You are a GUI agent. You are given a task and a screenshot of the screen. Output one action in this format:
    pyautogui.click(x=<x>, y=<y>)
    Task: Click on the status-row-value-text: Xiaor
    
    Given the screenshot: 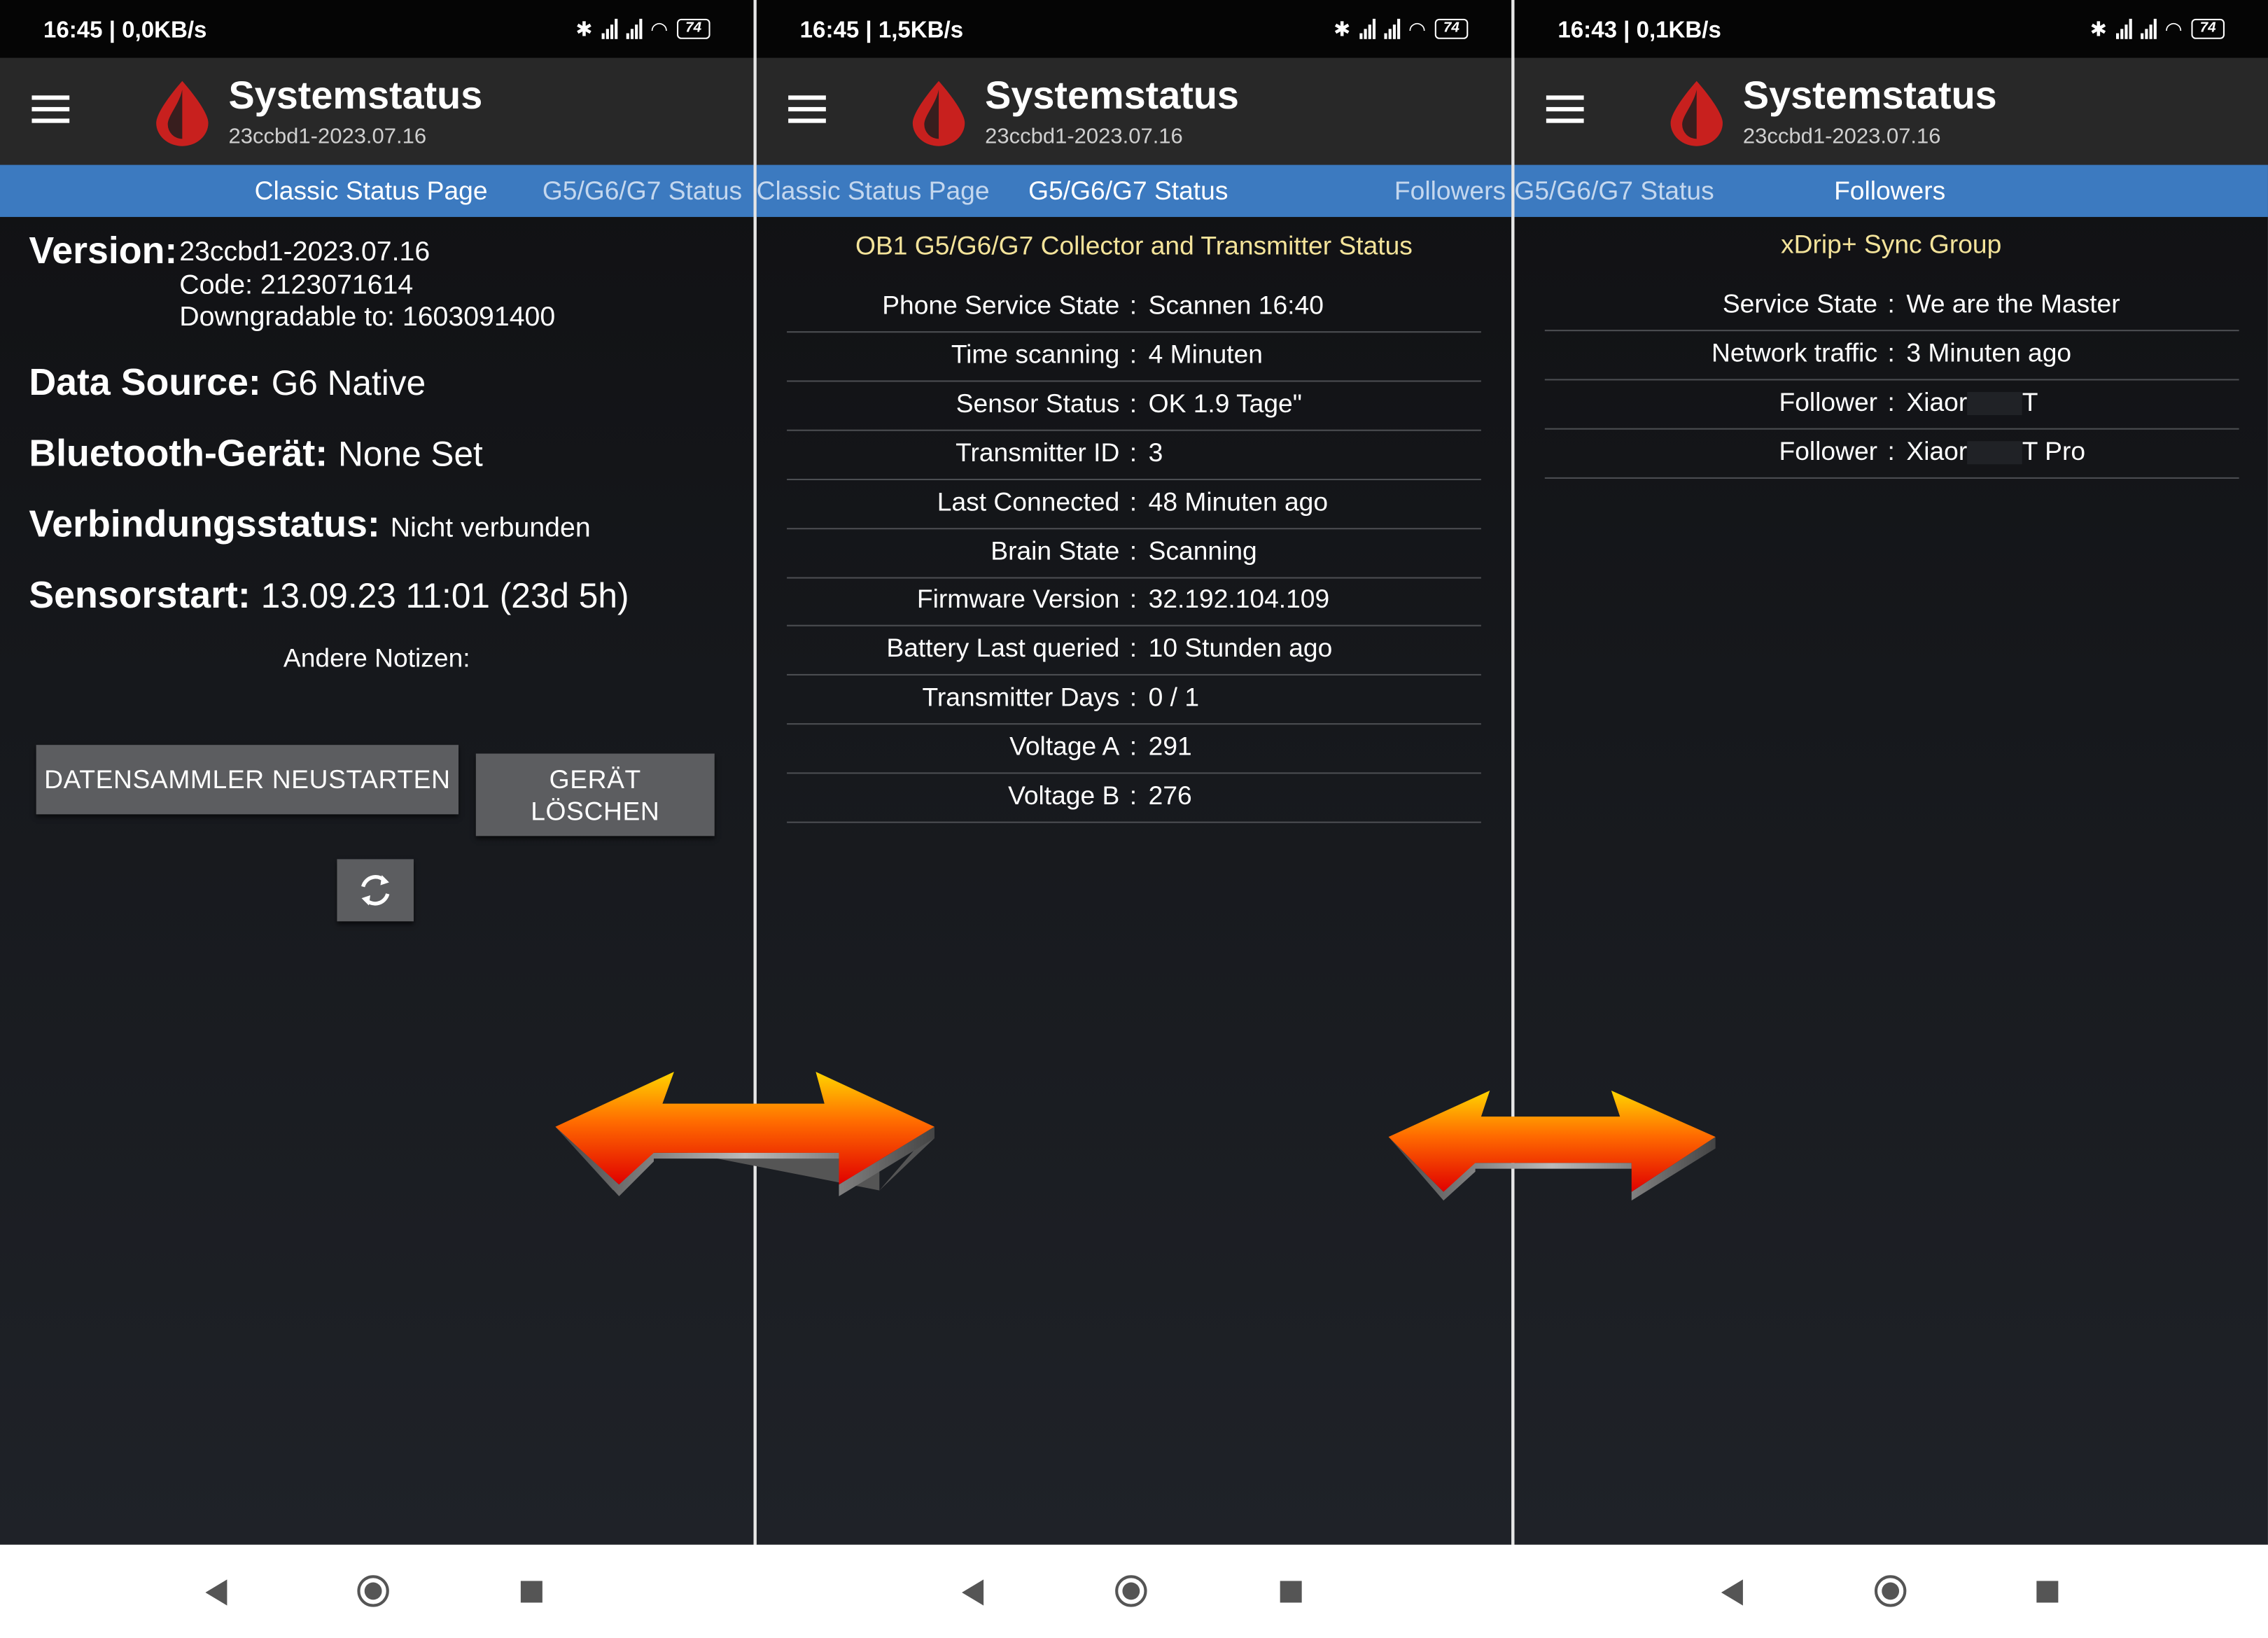 What is the action you would take?
    pyautogui.click(x=1937, y=451)
    